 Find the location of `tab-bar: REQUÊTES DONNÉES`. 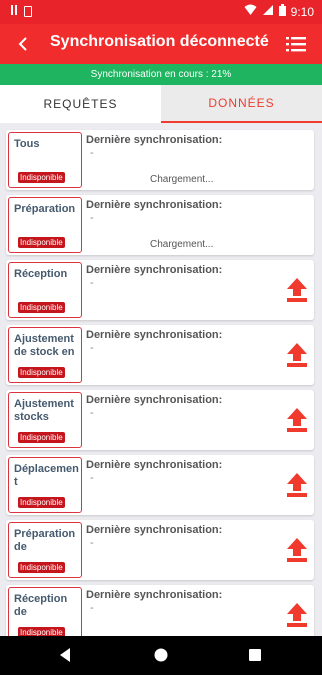

tab-bar: REQUÊTES DONNÉES is located at coordinates (161, 104).